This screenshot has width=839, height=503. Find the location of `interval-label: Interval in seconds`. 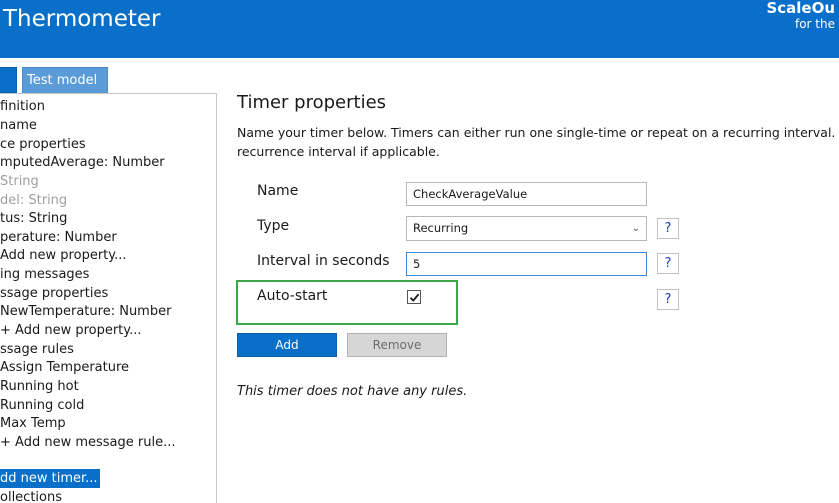

interval-label: Interval in seconds is located at coordinates (323, 261).